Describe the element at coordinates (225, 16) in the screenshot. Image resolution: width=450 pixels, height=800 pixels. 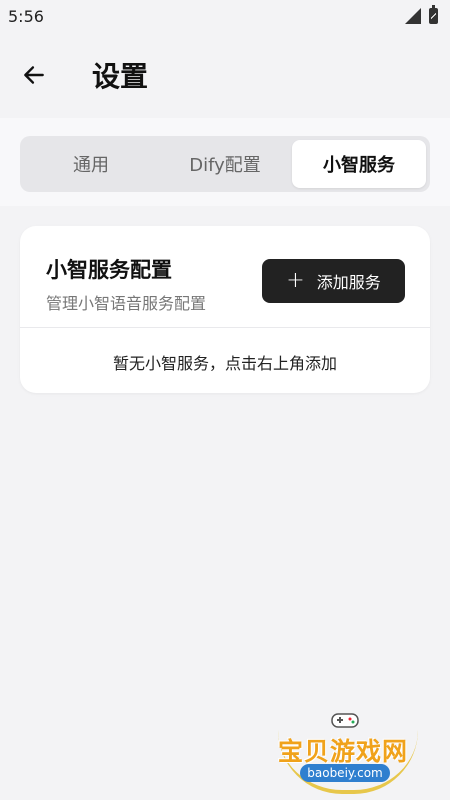
I see `status-bar: 5:56` at that location.